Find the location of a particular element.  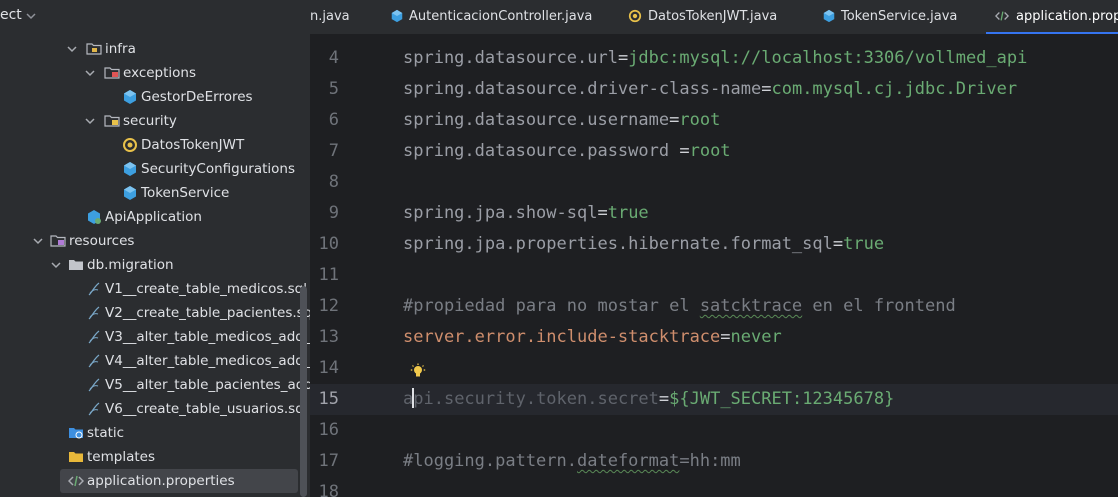

tree-item-resources: resources is located at coordinates (150, 241).